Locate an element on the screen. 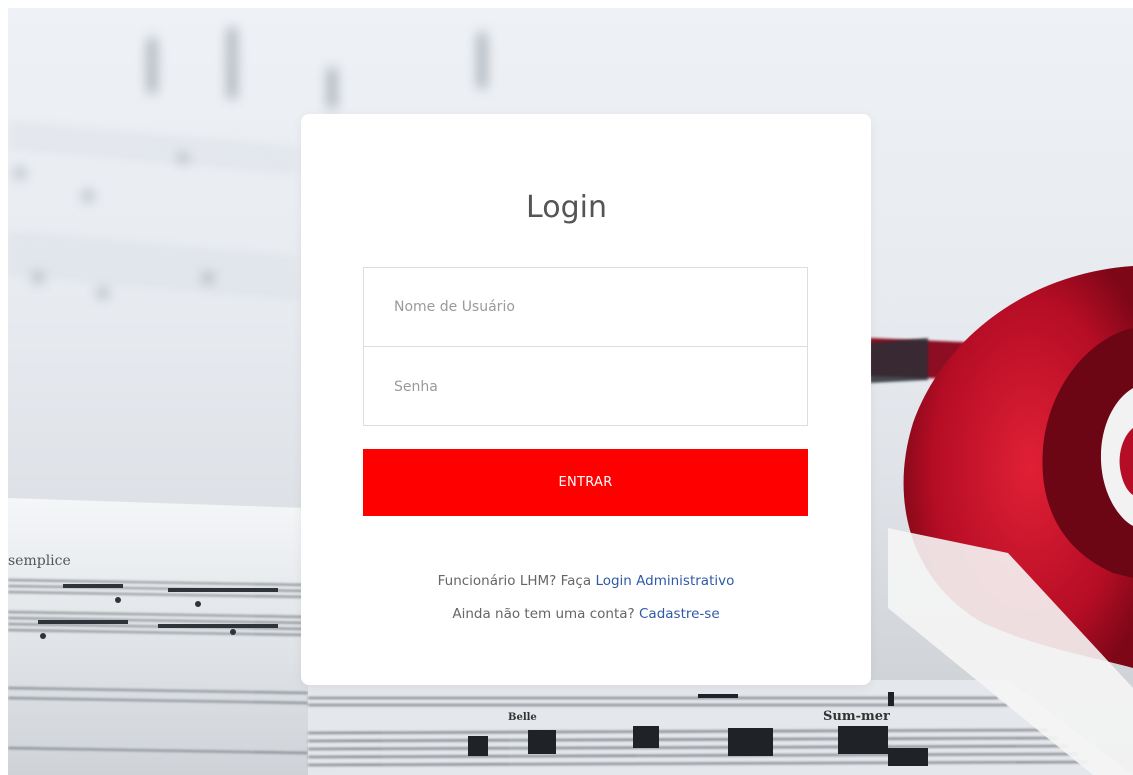  password-input is located at coordinates (585, 386).